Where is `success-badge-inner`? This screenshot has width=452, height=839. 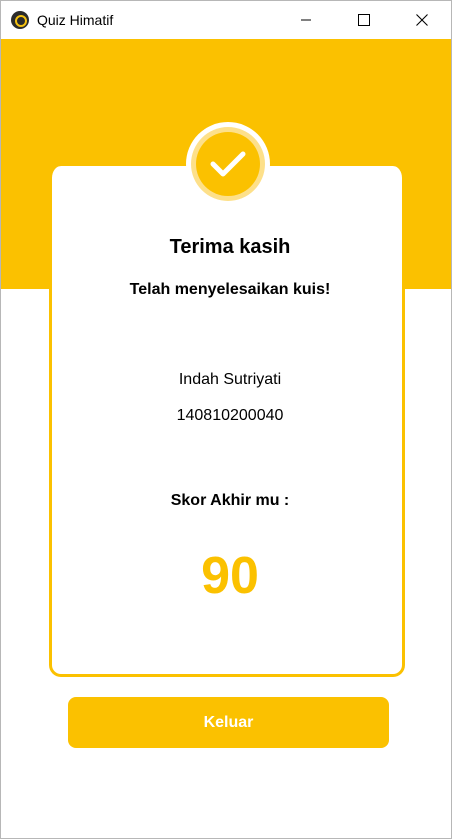 success-badge-inner is located at coordinates (228, 164).